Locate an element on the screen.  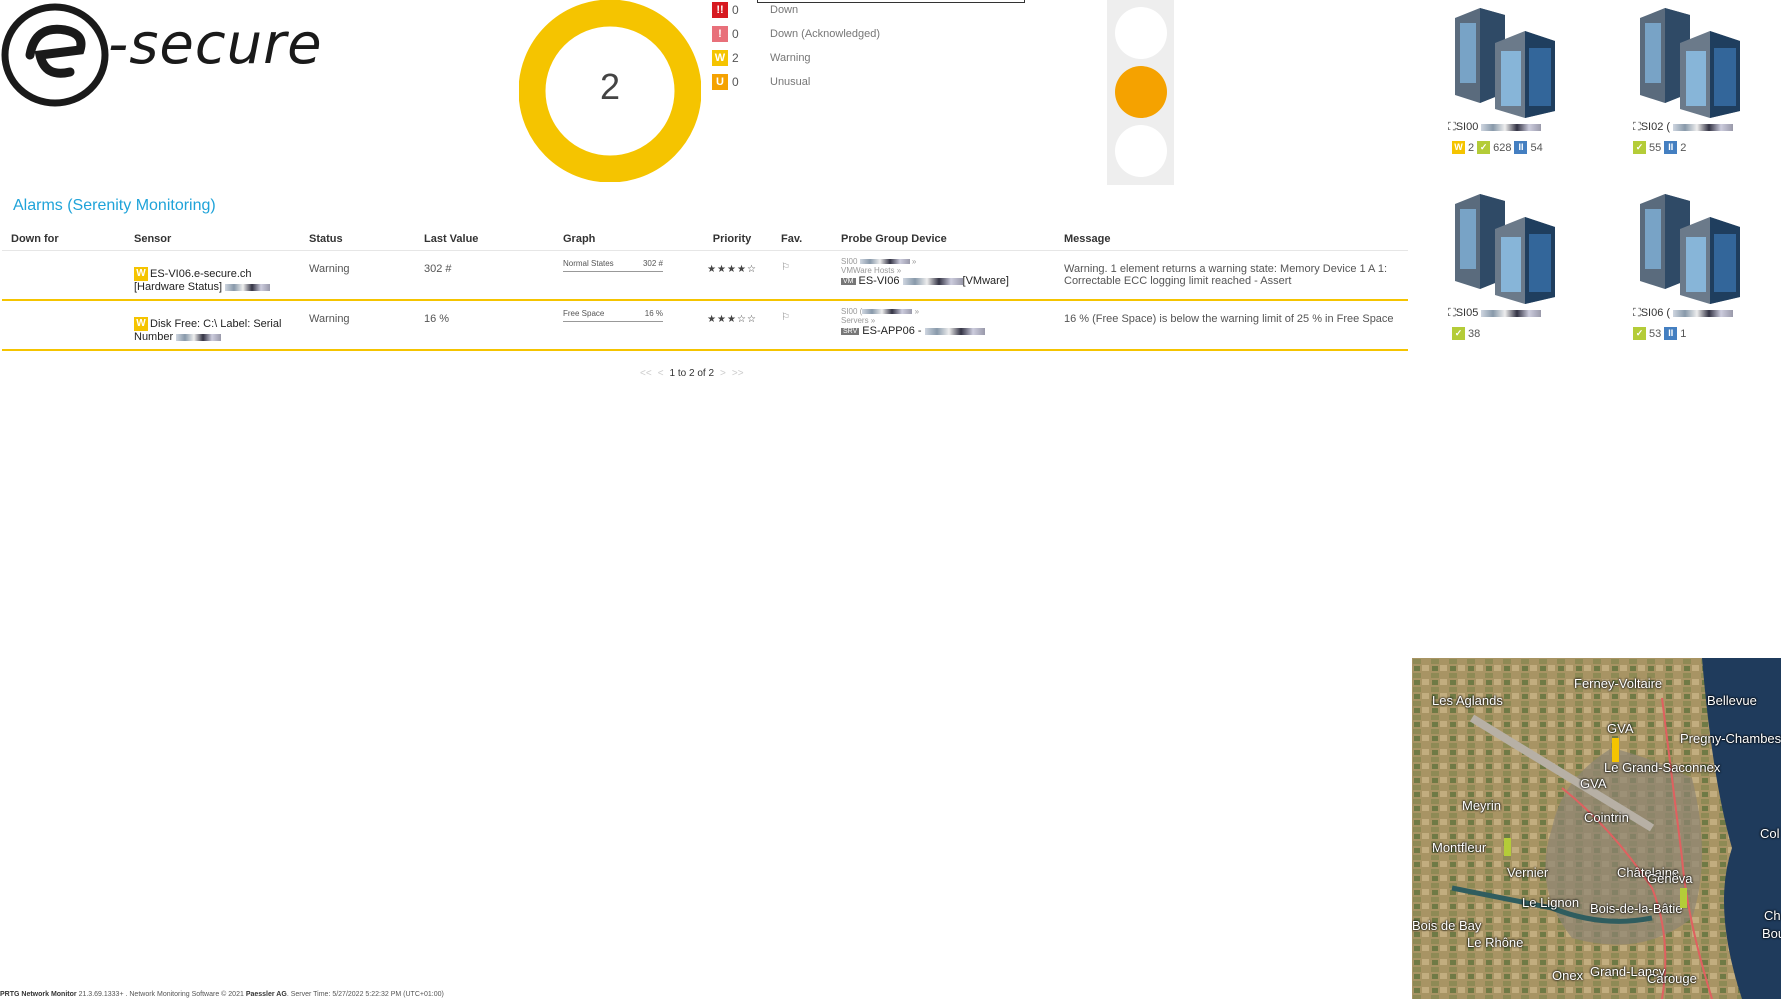
map-place-label: Ch is located at coordinates (1772, 915).